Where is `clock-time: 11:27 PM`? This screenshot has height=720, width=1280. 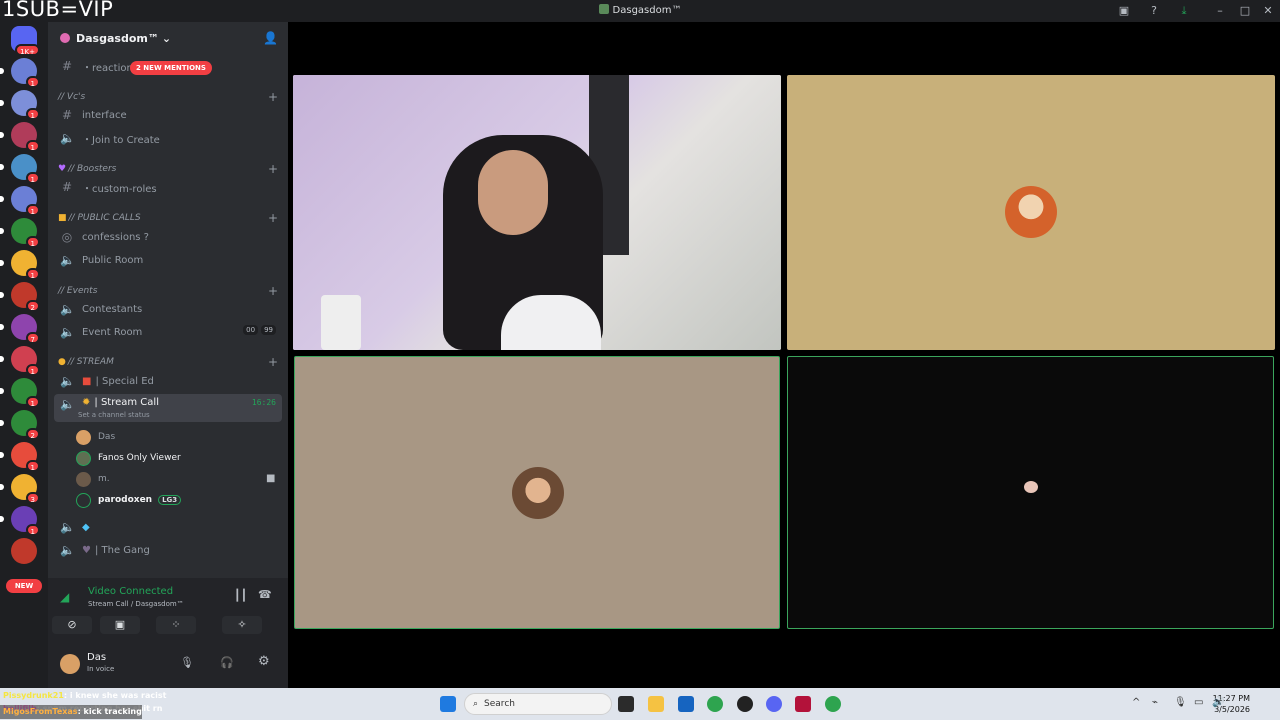 clock-time: 11:27 PM is located at coordinates (1231, 698).